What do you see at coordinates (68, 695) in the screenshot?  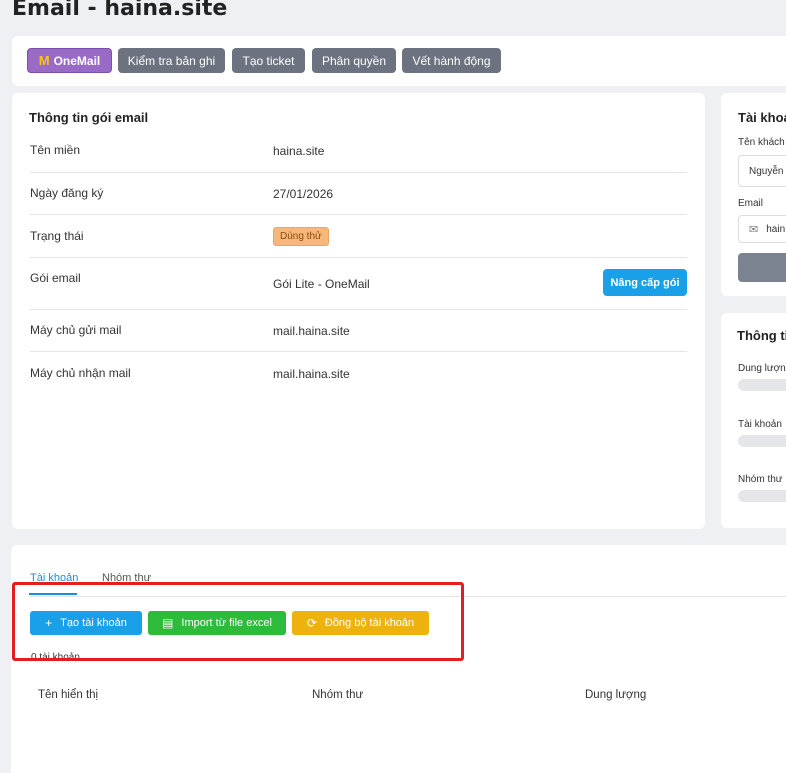 I see `column-header-display-name: Tên hiển thị` at bounding box center [68, 695].